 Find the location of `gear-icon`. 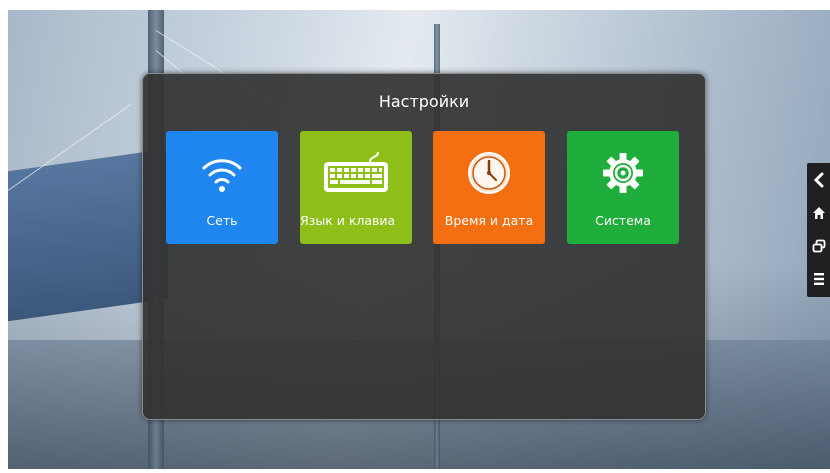

gear-icon is located at coordinates (623, 173).